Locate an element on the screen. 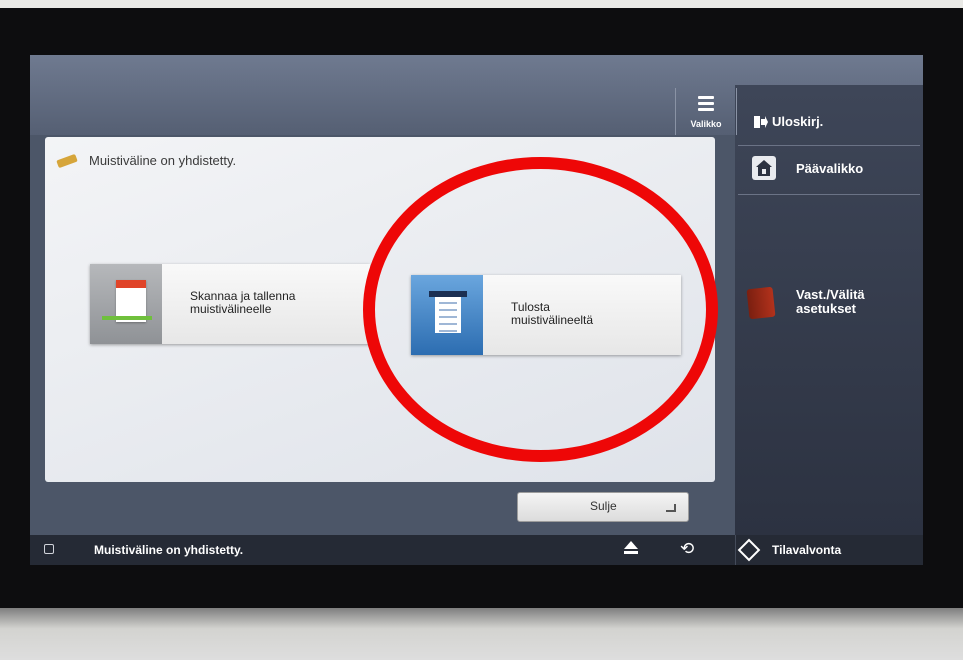 The image size is (963, 660). scan-and-store-tile: Skannaa ja tallenna muistivälineelle is located at coordinates (230, 304).